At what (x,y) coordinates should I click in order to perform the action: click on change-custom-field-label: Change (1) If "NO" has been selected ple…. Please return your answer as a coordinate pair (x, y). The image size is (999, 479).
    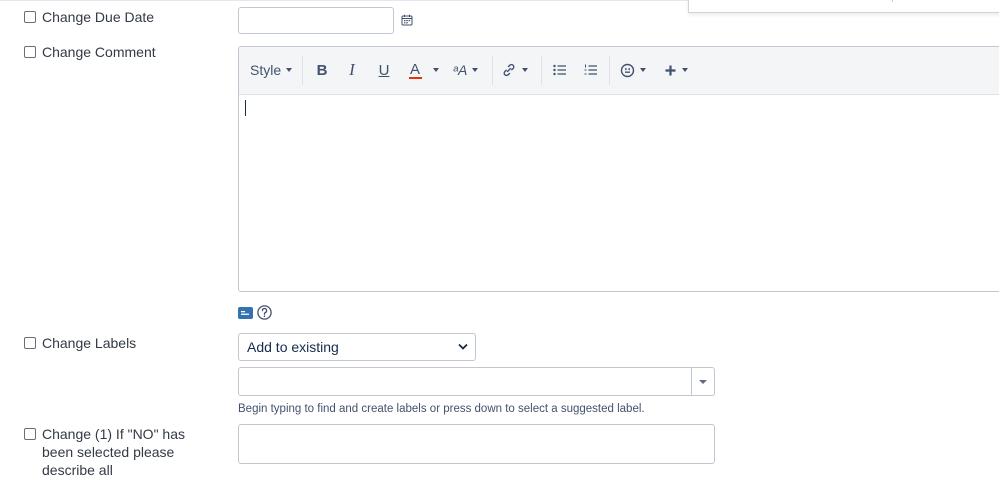
    Looking at the image, I should click on (114, 452).